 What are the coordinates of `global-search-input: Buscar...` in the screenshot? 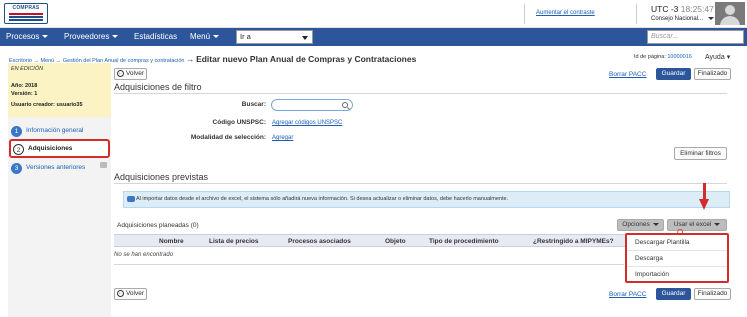 It's located at (695, 37).